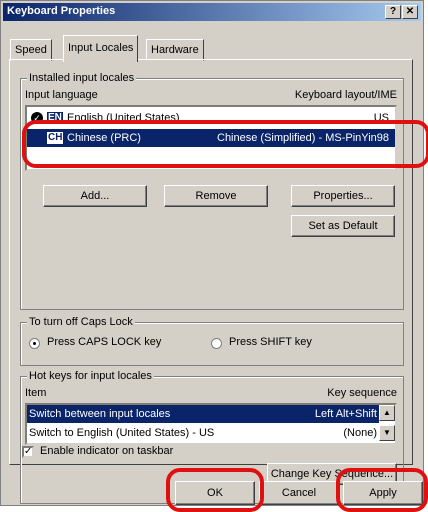  Describe the element at coordinates (387, 433) in the screenshot. I see `scroll-down-icon: ▼` at that location.